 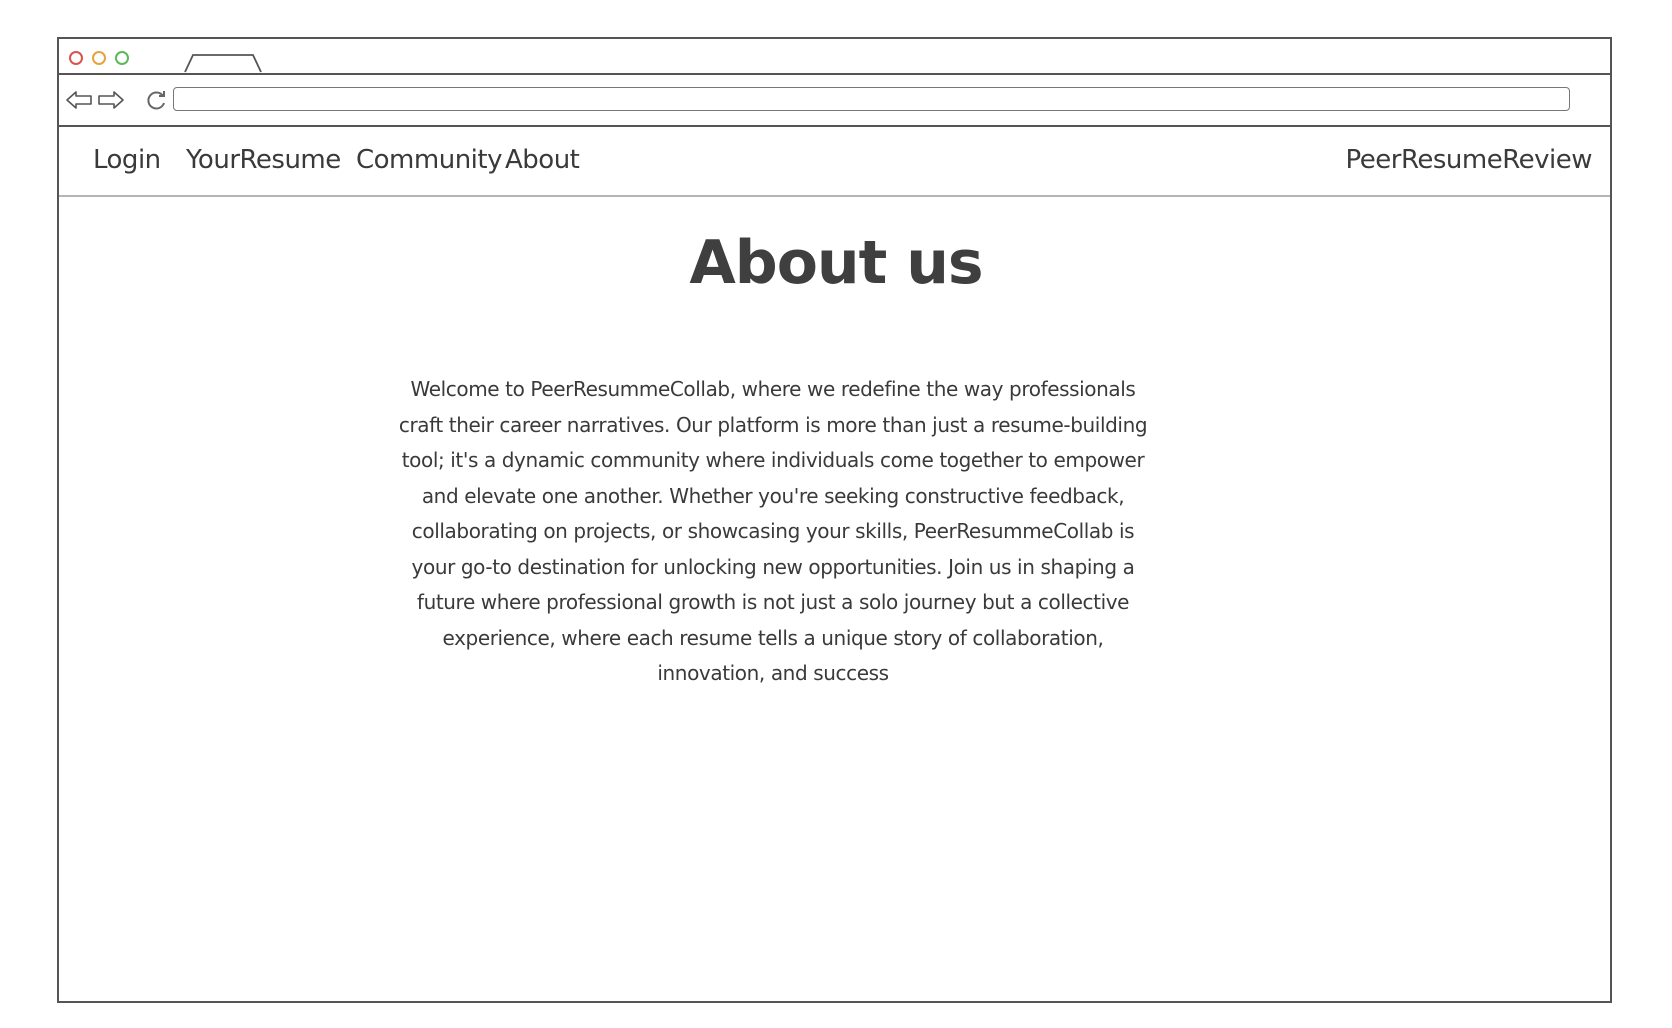 What do you see at coordinates (99, 58) in the screenshot?
I see `minimize-window-button` at bounding box center [99, 58].